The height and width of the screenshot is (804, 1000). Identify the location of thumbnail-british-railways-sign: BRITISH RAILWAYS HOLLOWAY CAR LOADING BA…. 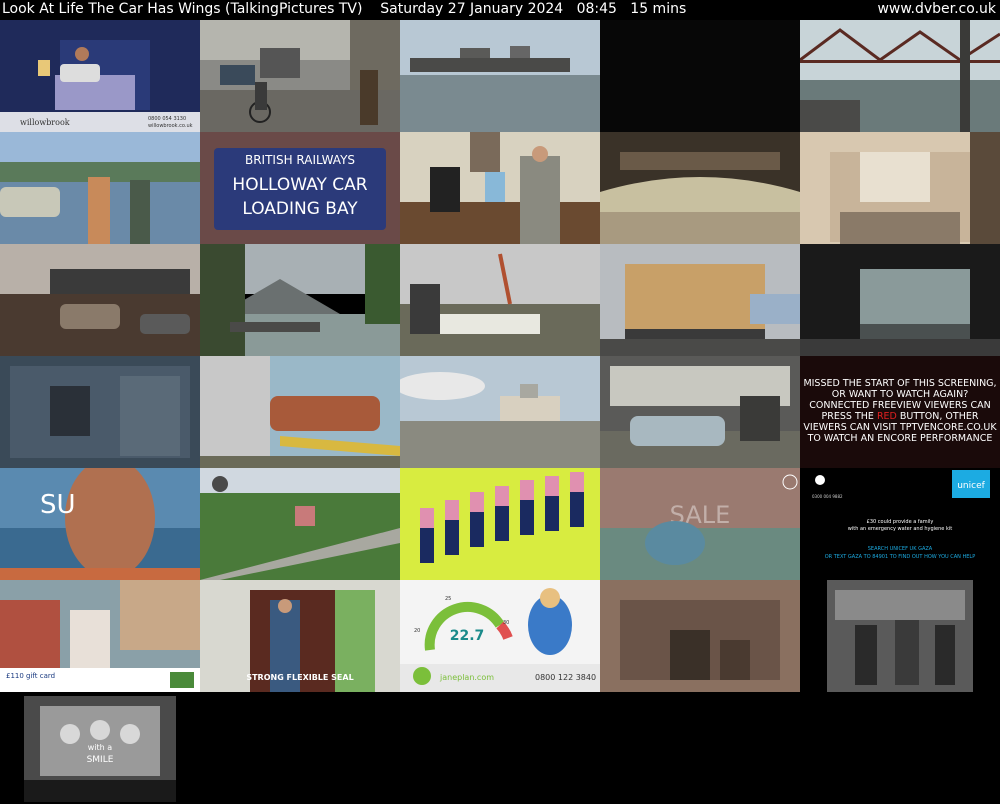
(300, 188).